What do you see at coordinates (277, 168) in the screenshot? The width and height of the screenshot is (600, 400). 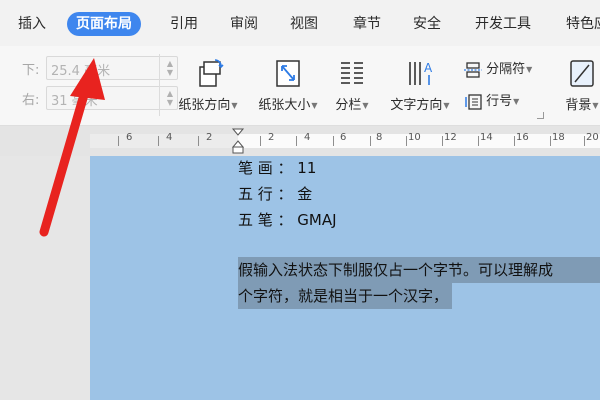 I see `document-line: 笔 画 ： 11` at bounding box center [277, 168].